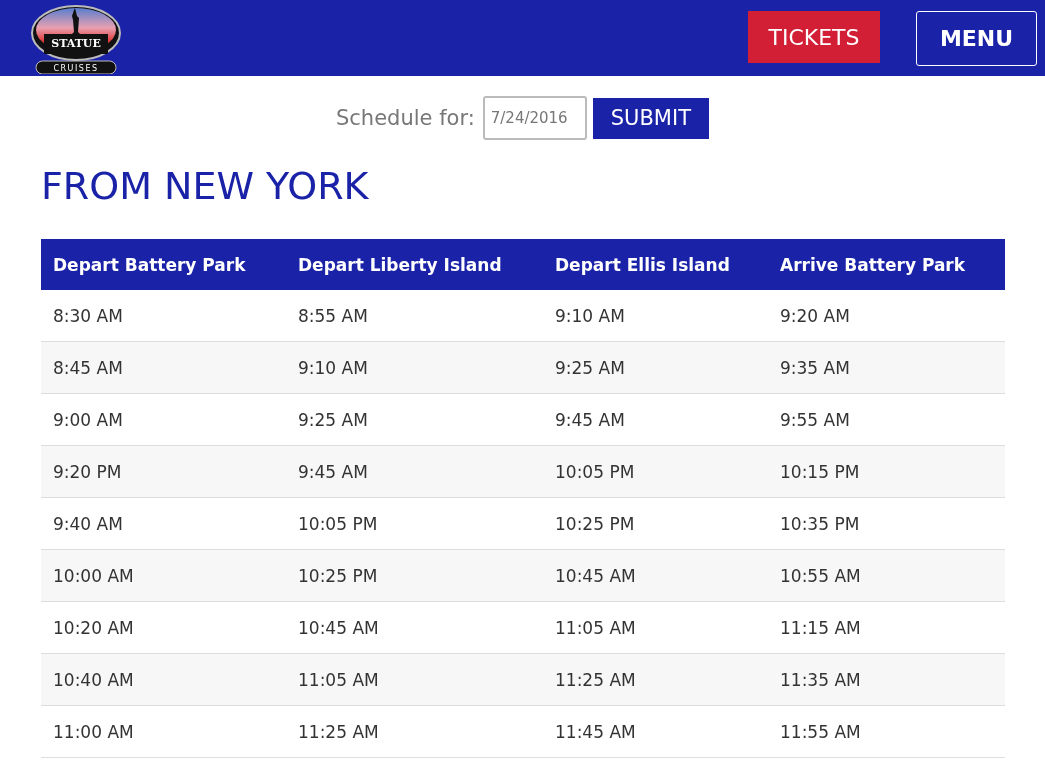 The image size is (1045, 765). Describe the element at coordinates (414, 576) in the screenshot. I see `table-cell: 10:25 PM` at that location.